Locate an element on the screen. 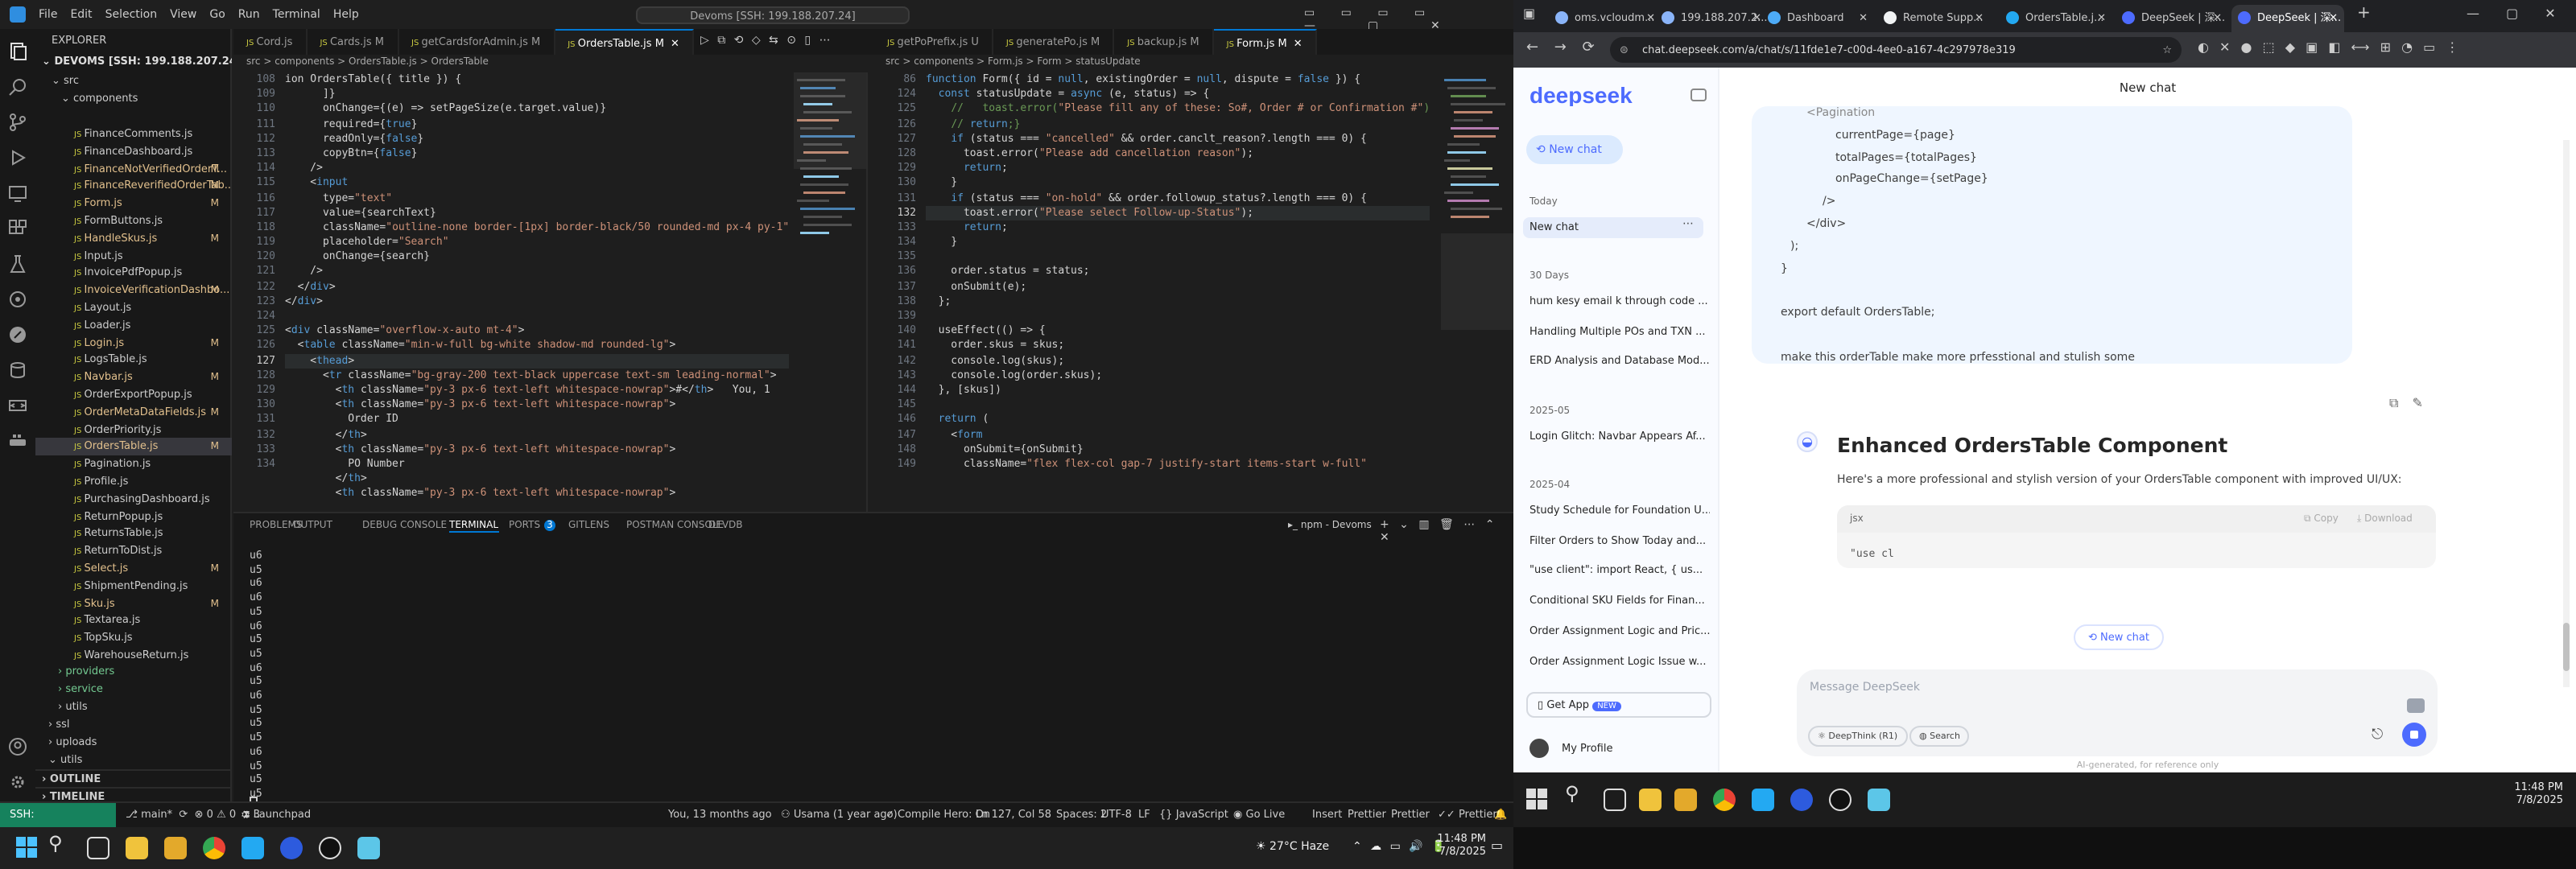  new-chat-button: ⟲ New chat is located at coordinates (1574, 149).